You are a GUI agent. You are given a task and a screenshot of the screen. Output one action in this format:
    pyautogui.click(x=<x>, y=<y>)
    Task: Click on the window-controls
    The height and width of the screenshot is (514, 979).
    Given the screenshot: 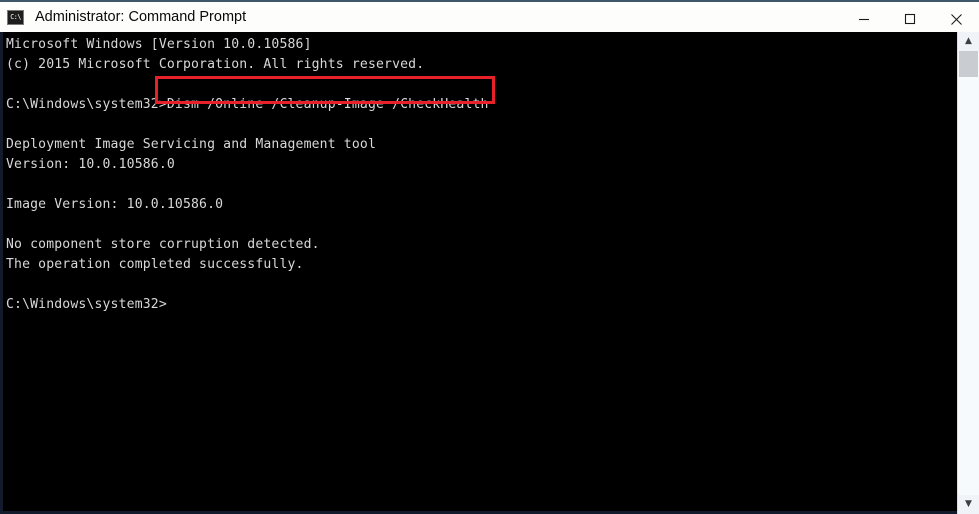 What is the action you would take?
    pyautogui.click(x=910, y=19)
    